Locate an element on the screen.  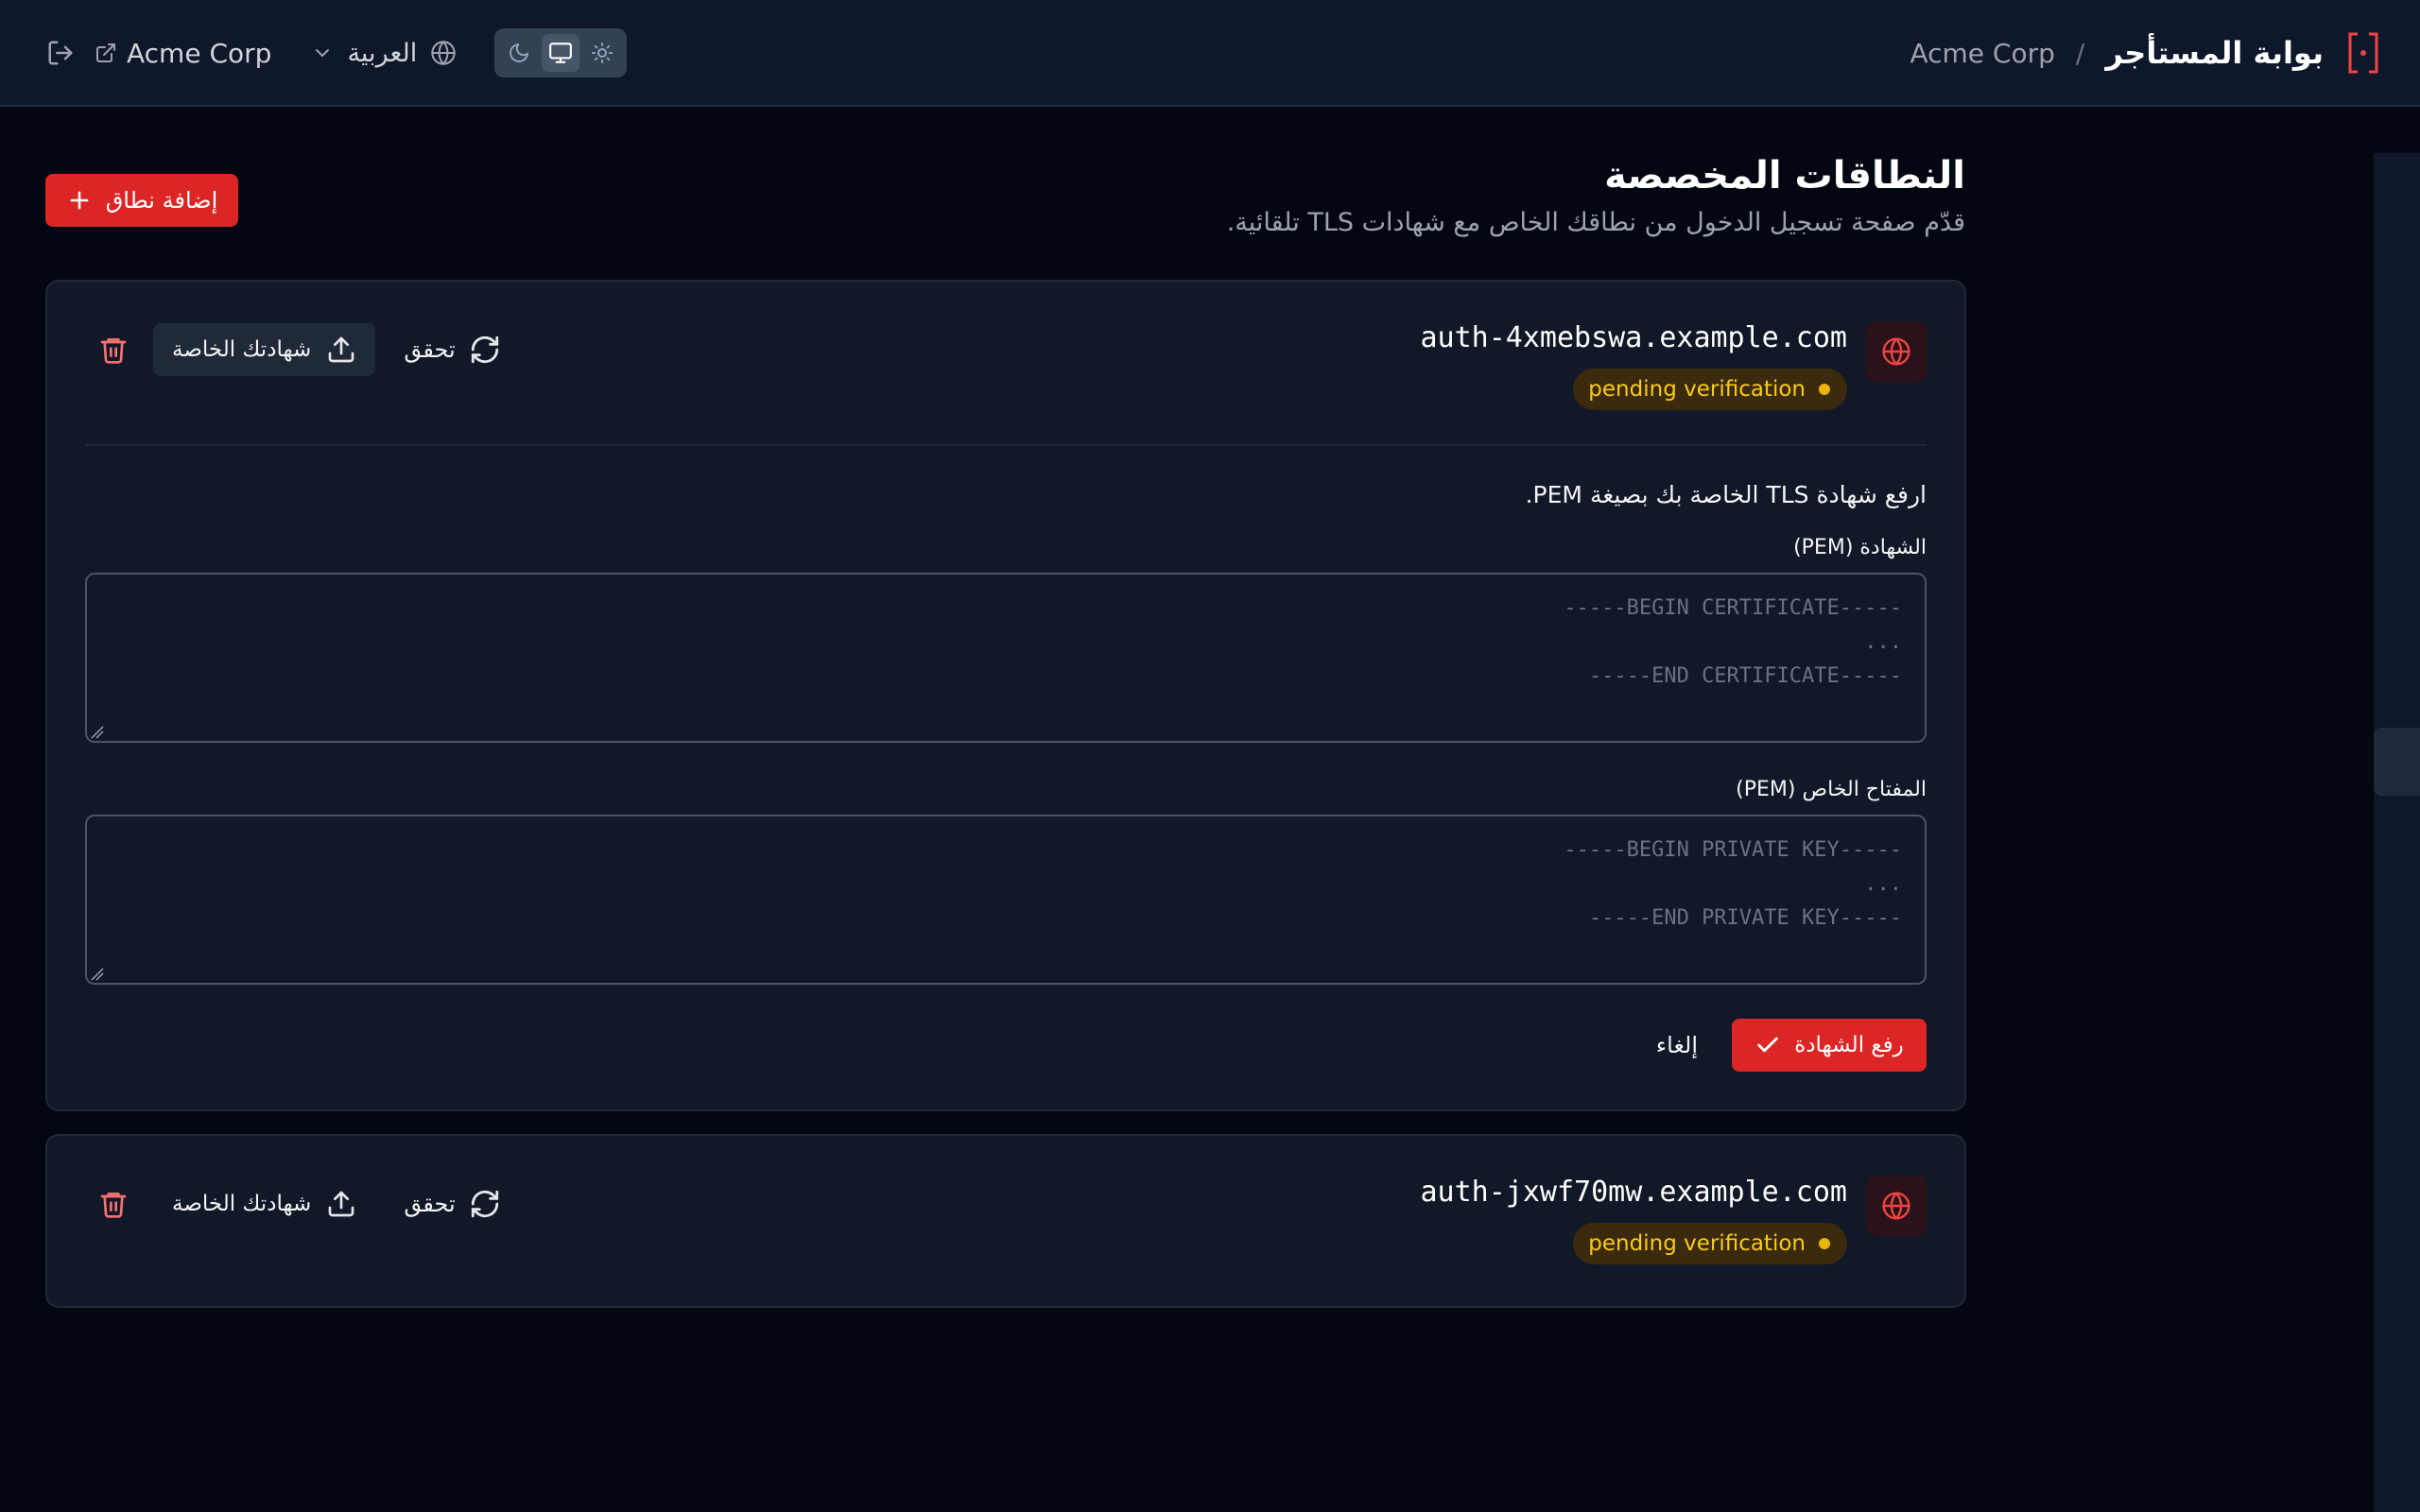
check-icon is located at coordinates (1767, 1045).